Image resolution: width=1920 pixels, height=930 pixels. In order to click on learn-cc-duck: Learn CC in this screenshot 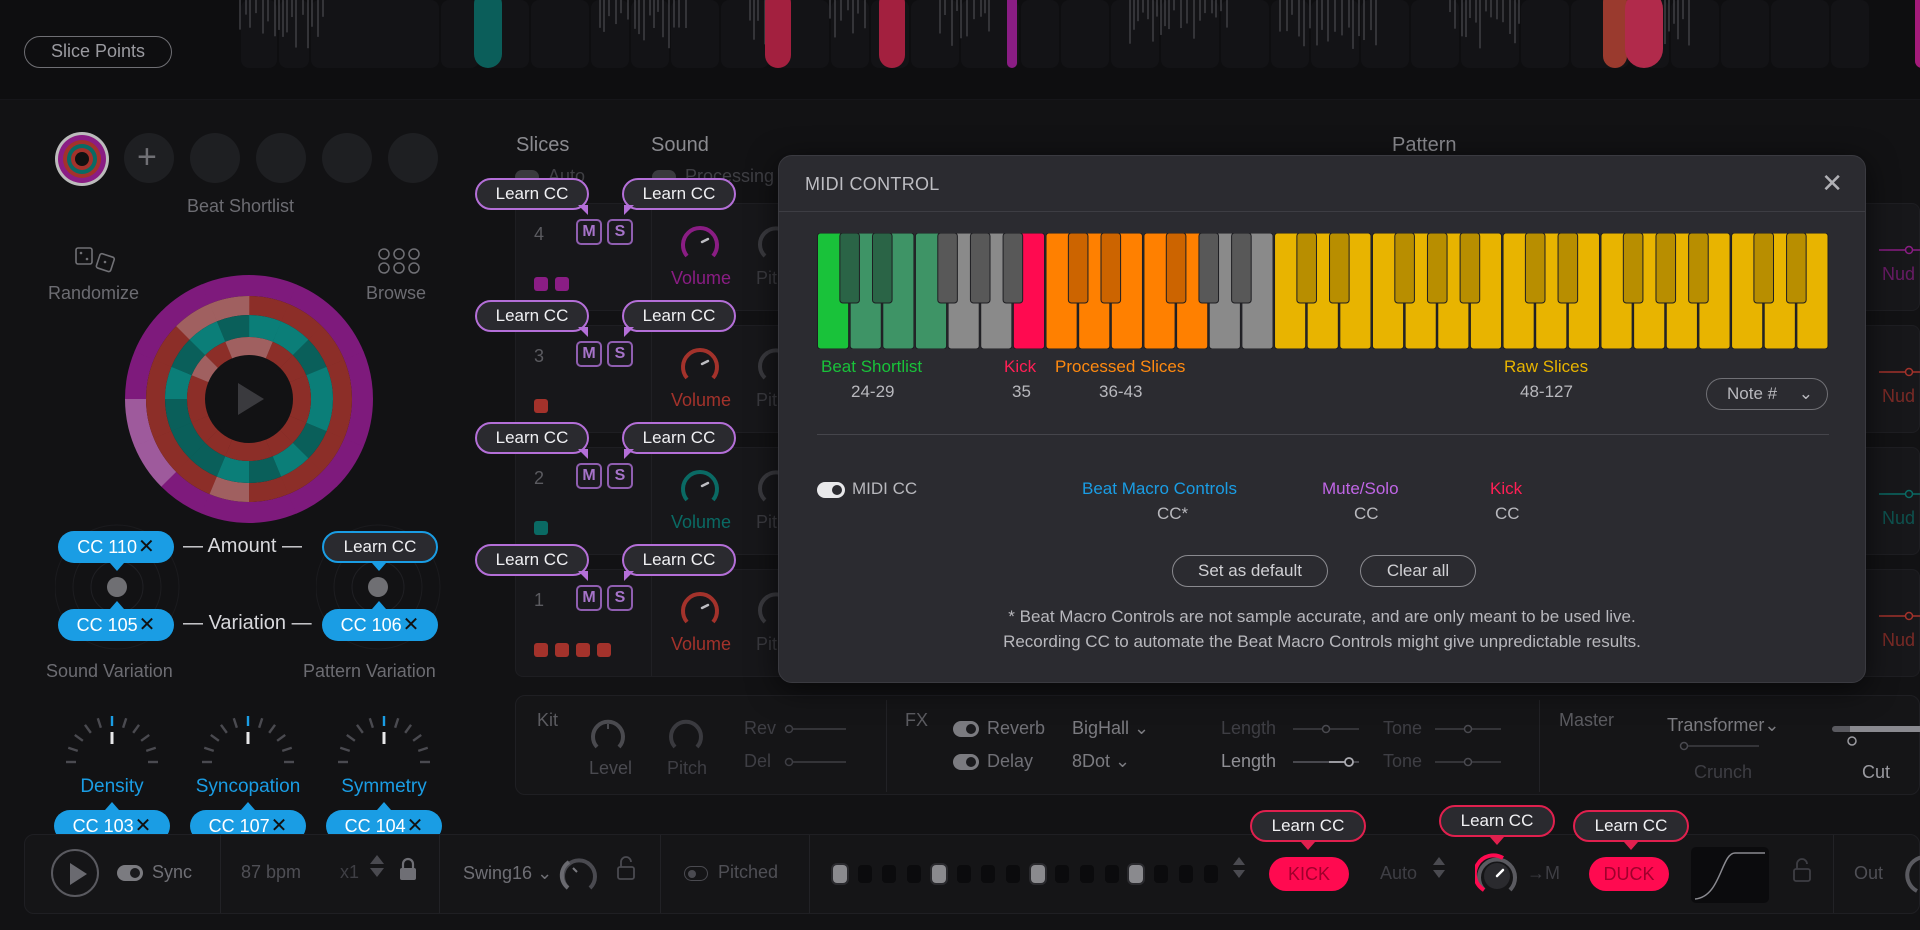, I will do `click(1631, 826)`.